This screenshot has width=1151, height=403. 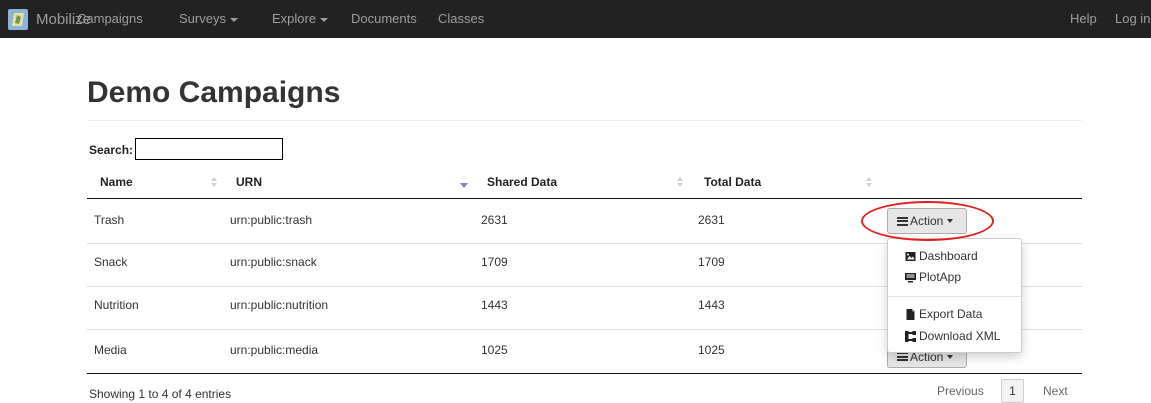 I want to click on menu-item-download-xml: Download XML, so click(x=952, y=336).